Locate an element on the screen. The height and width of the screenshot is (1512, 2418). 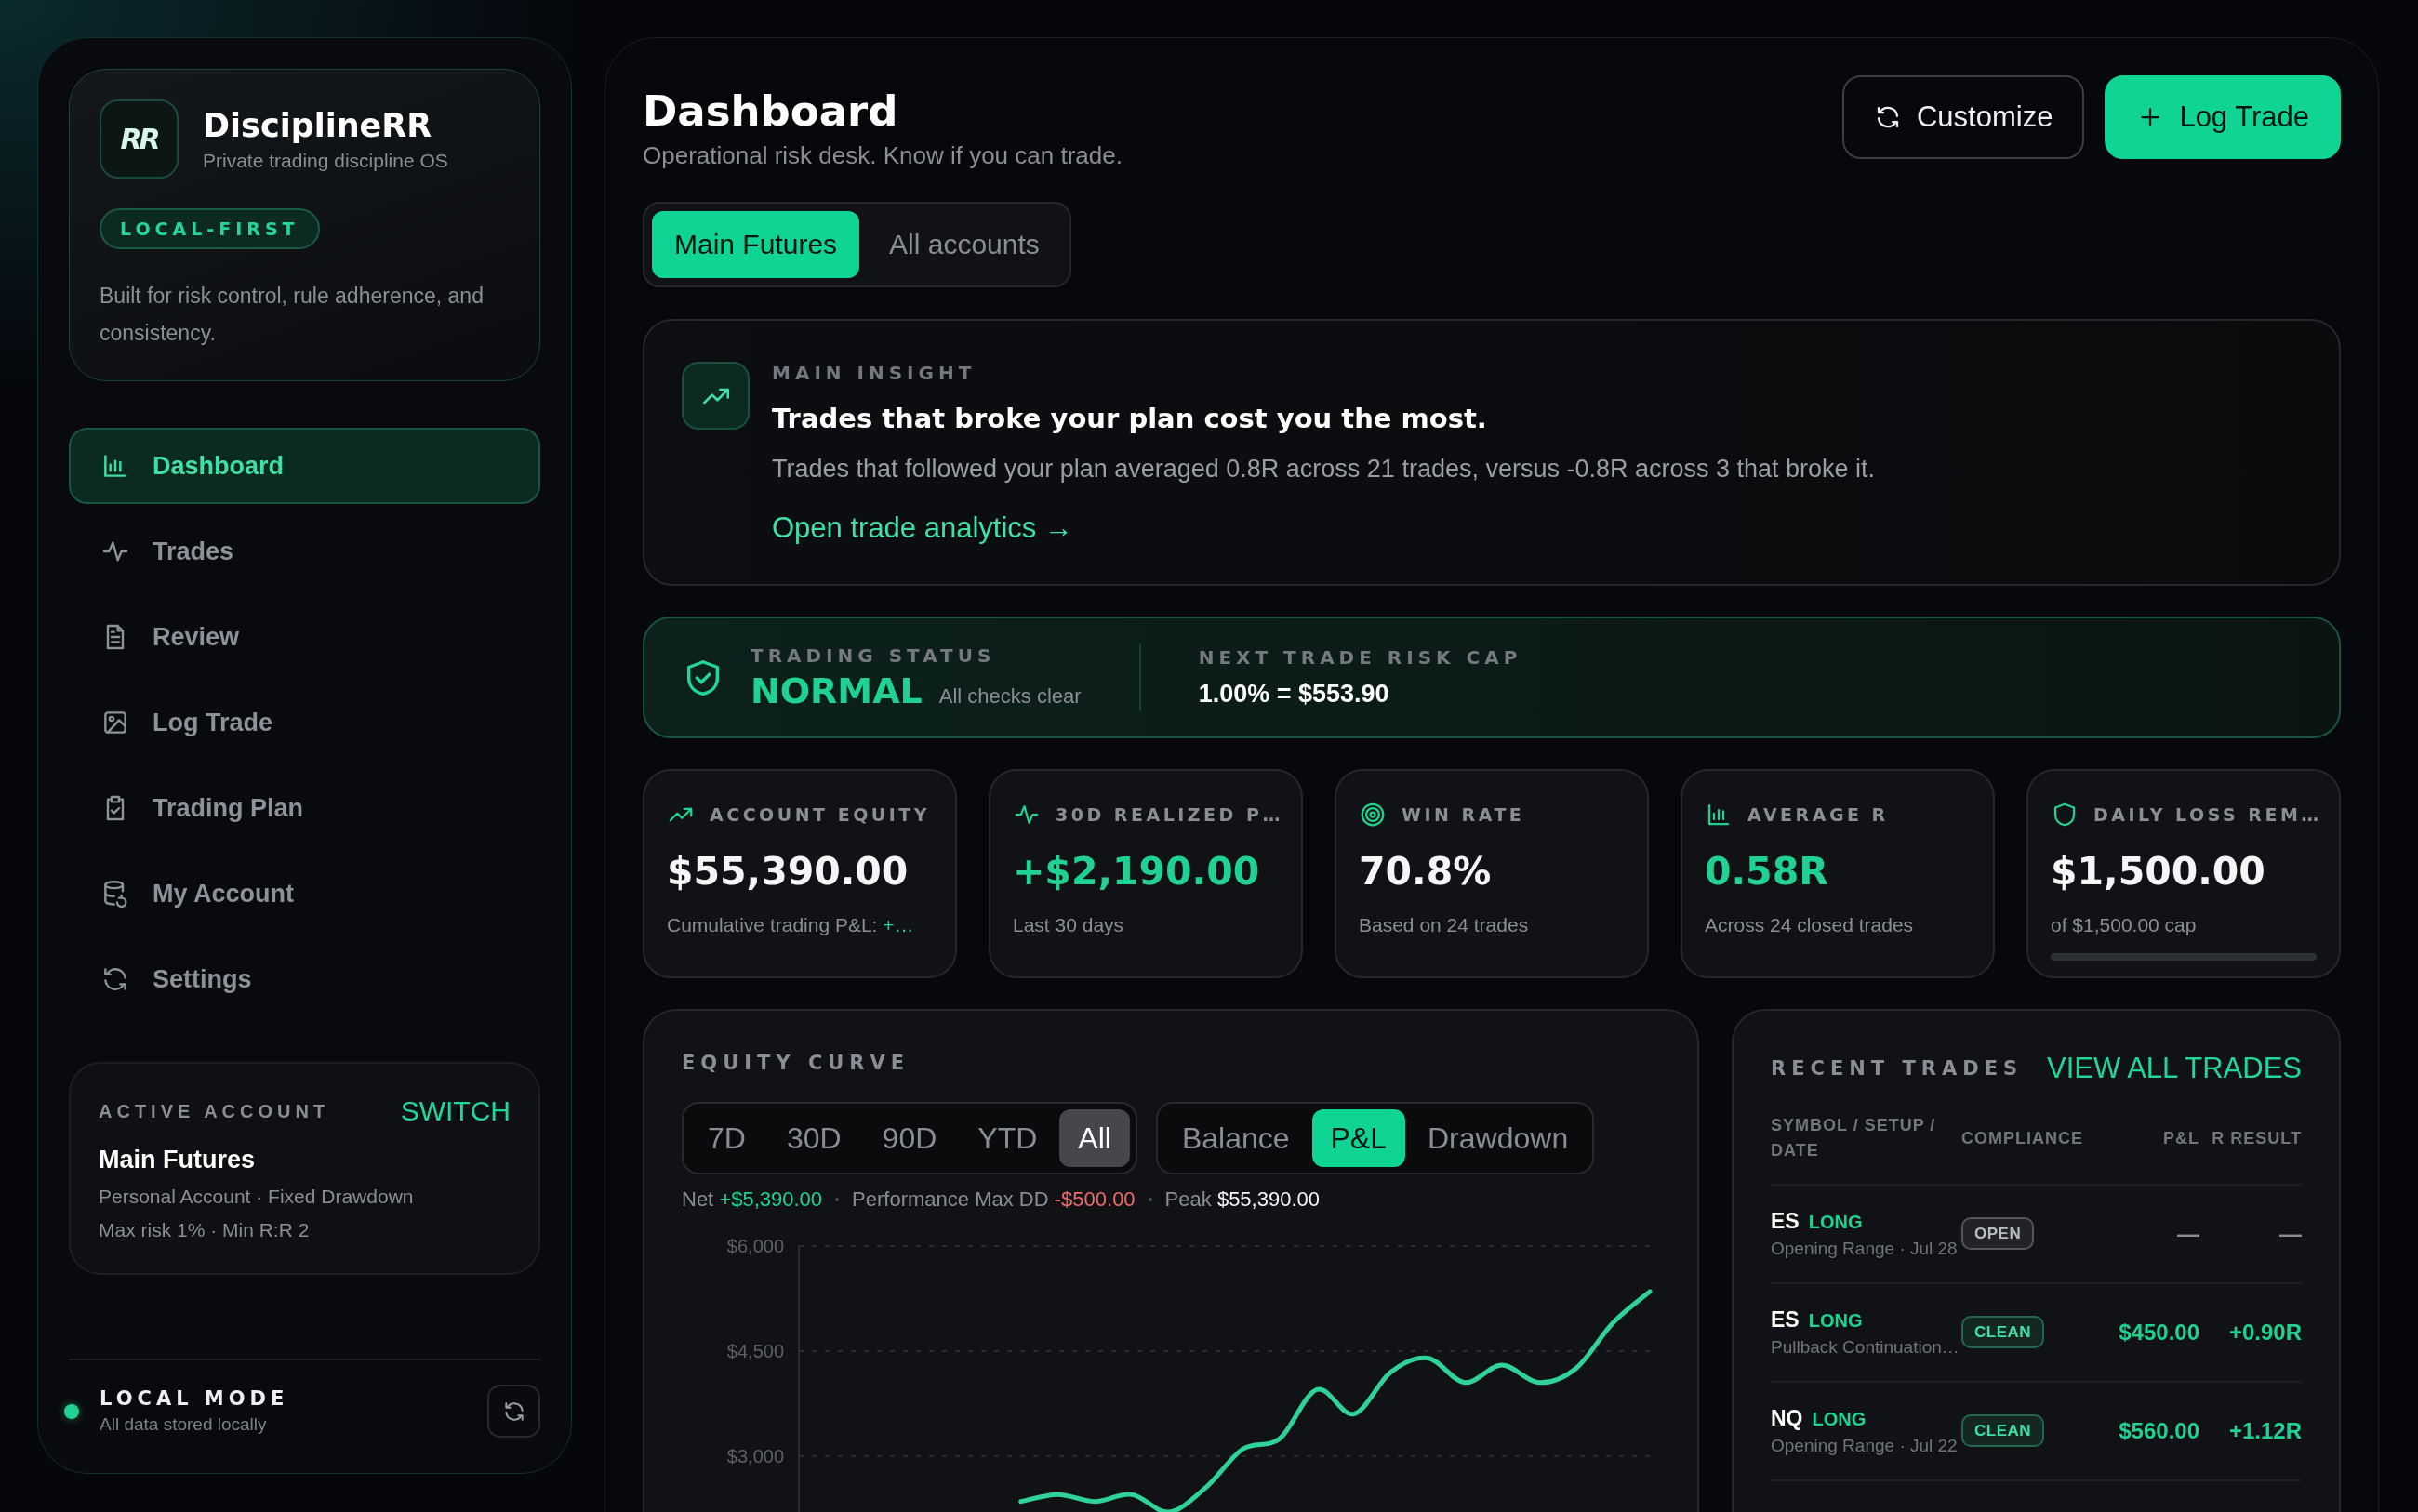
analytics-link: Open trade analytics → is located at coordinates (922, 528).